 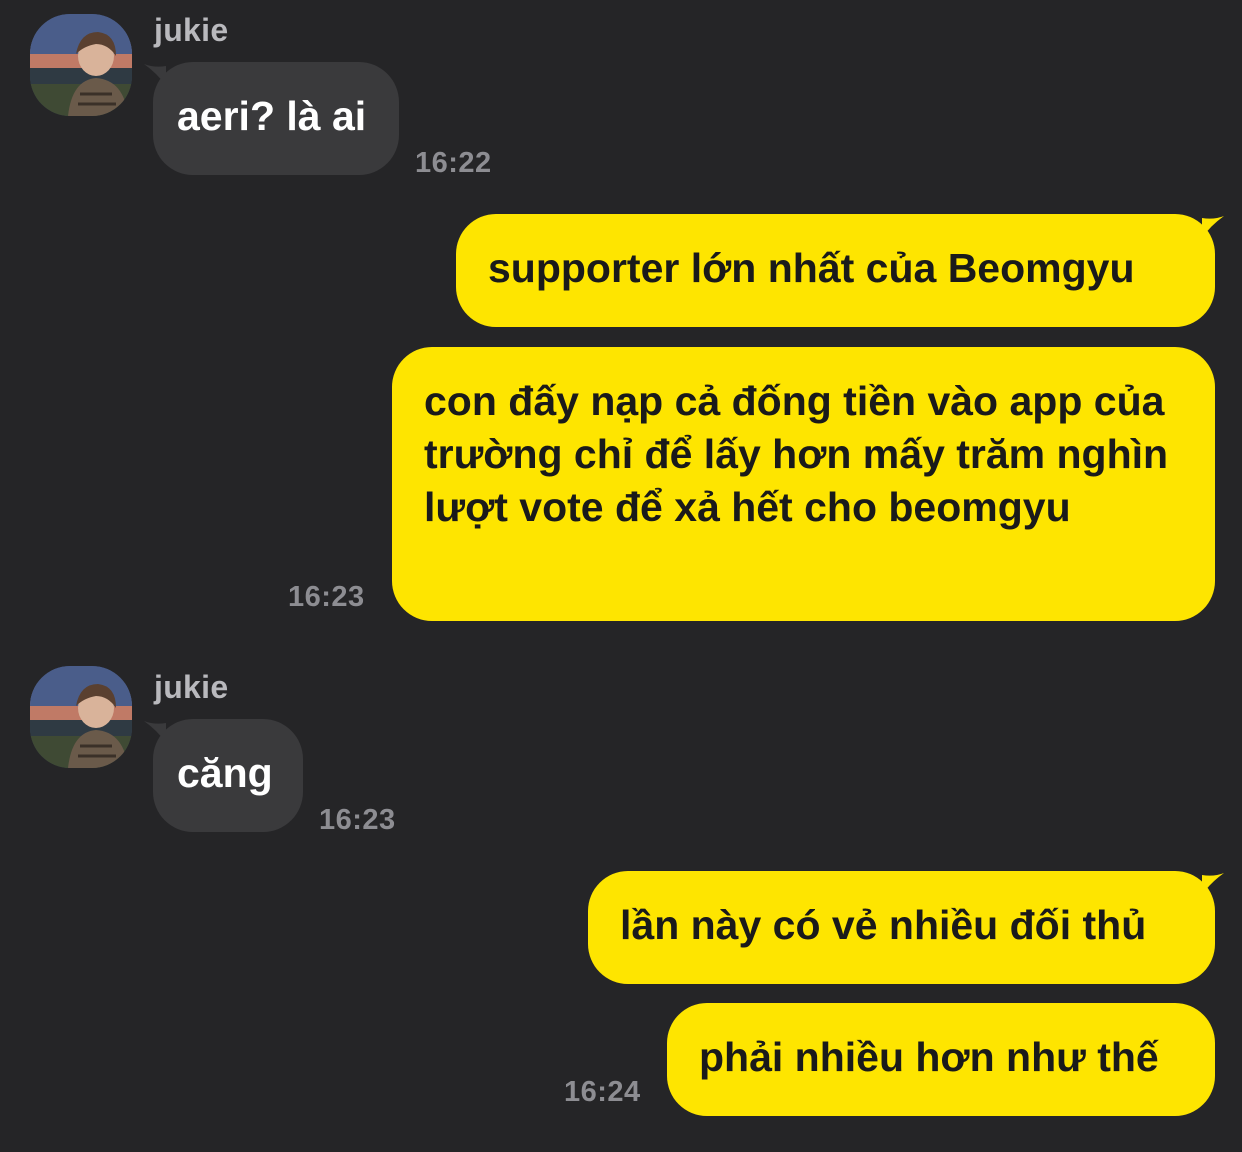 What do you see at coordinates (453, 163) in the screenshot?
I see `message-timestamp: 16:22` at bounding box center [453, 163].